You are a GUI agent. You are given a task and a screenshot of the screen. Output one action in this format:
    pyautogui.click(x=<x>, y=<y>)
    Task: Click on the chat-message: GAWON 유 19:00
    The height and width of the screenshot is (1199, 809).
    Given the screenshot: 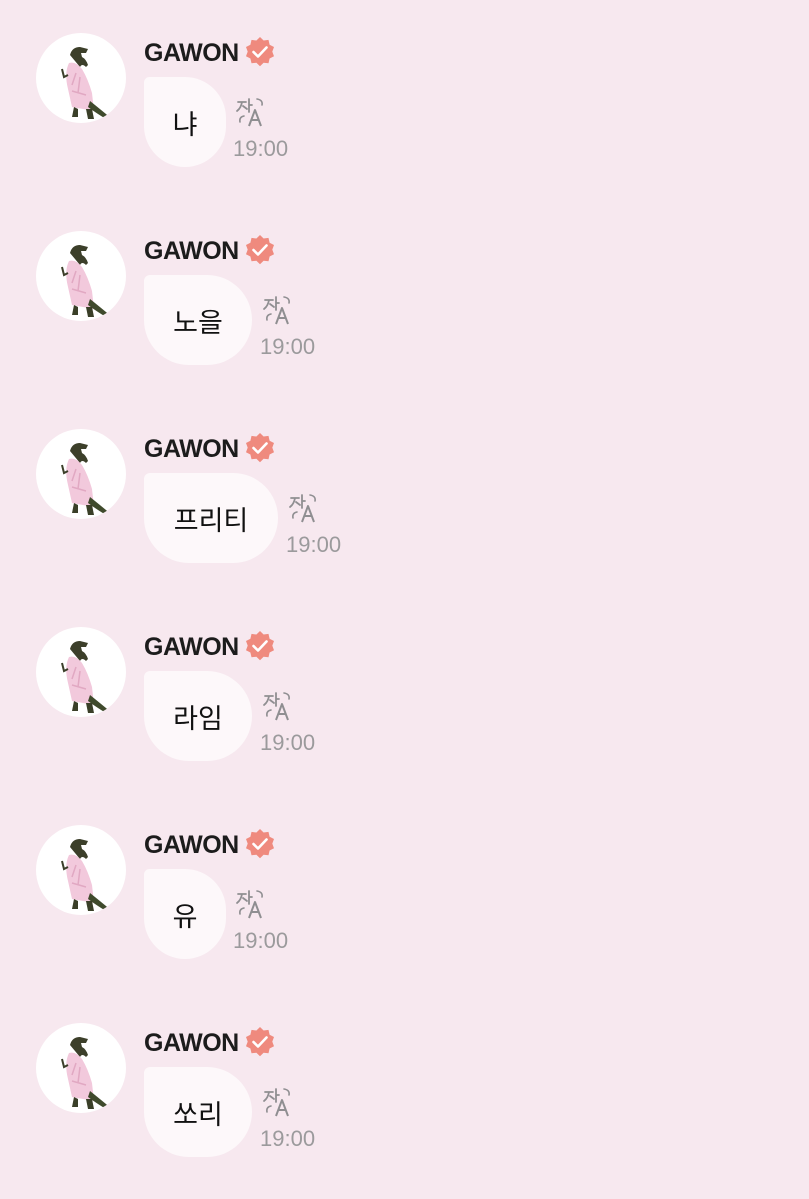 What is the action you would take?
    pyautogui.click(x=404, y=875)
    